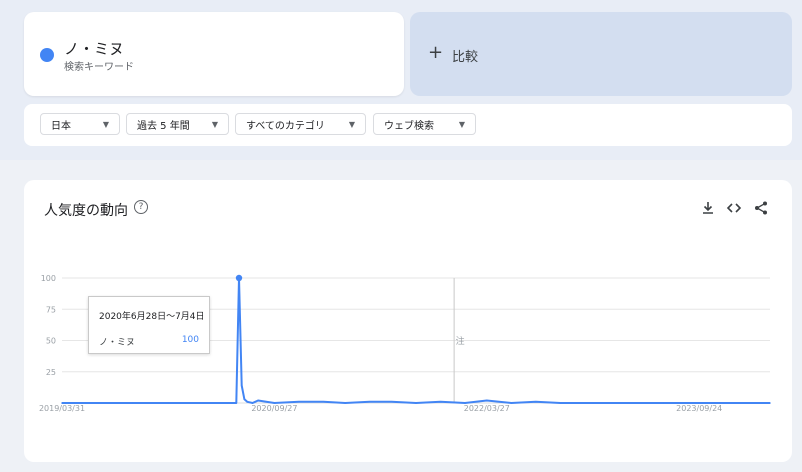  Describe the element at coordinates (48, 325) in the screenshot. I see `y-axis-ticks: 25 50 75 100` at that location.